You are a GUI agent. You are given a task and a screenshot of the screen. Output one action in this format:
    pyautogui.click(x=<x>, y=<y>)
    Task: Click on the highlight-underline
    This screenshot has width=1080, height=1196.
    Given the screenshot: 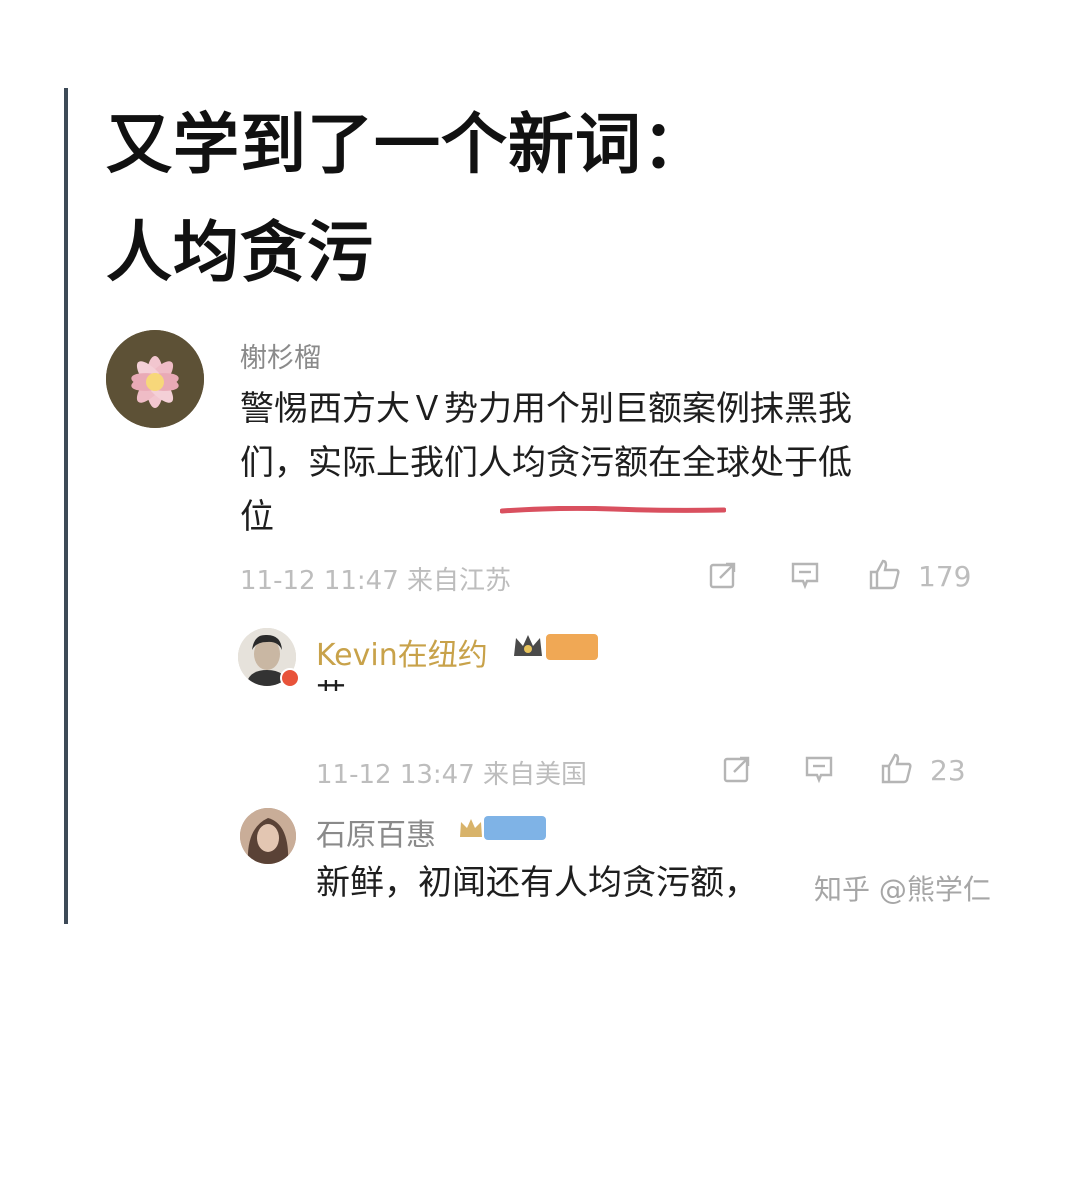 What is the action you would take?
    pyautogui.click(x=613, y=510)
    